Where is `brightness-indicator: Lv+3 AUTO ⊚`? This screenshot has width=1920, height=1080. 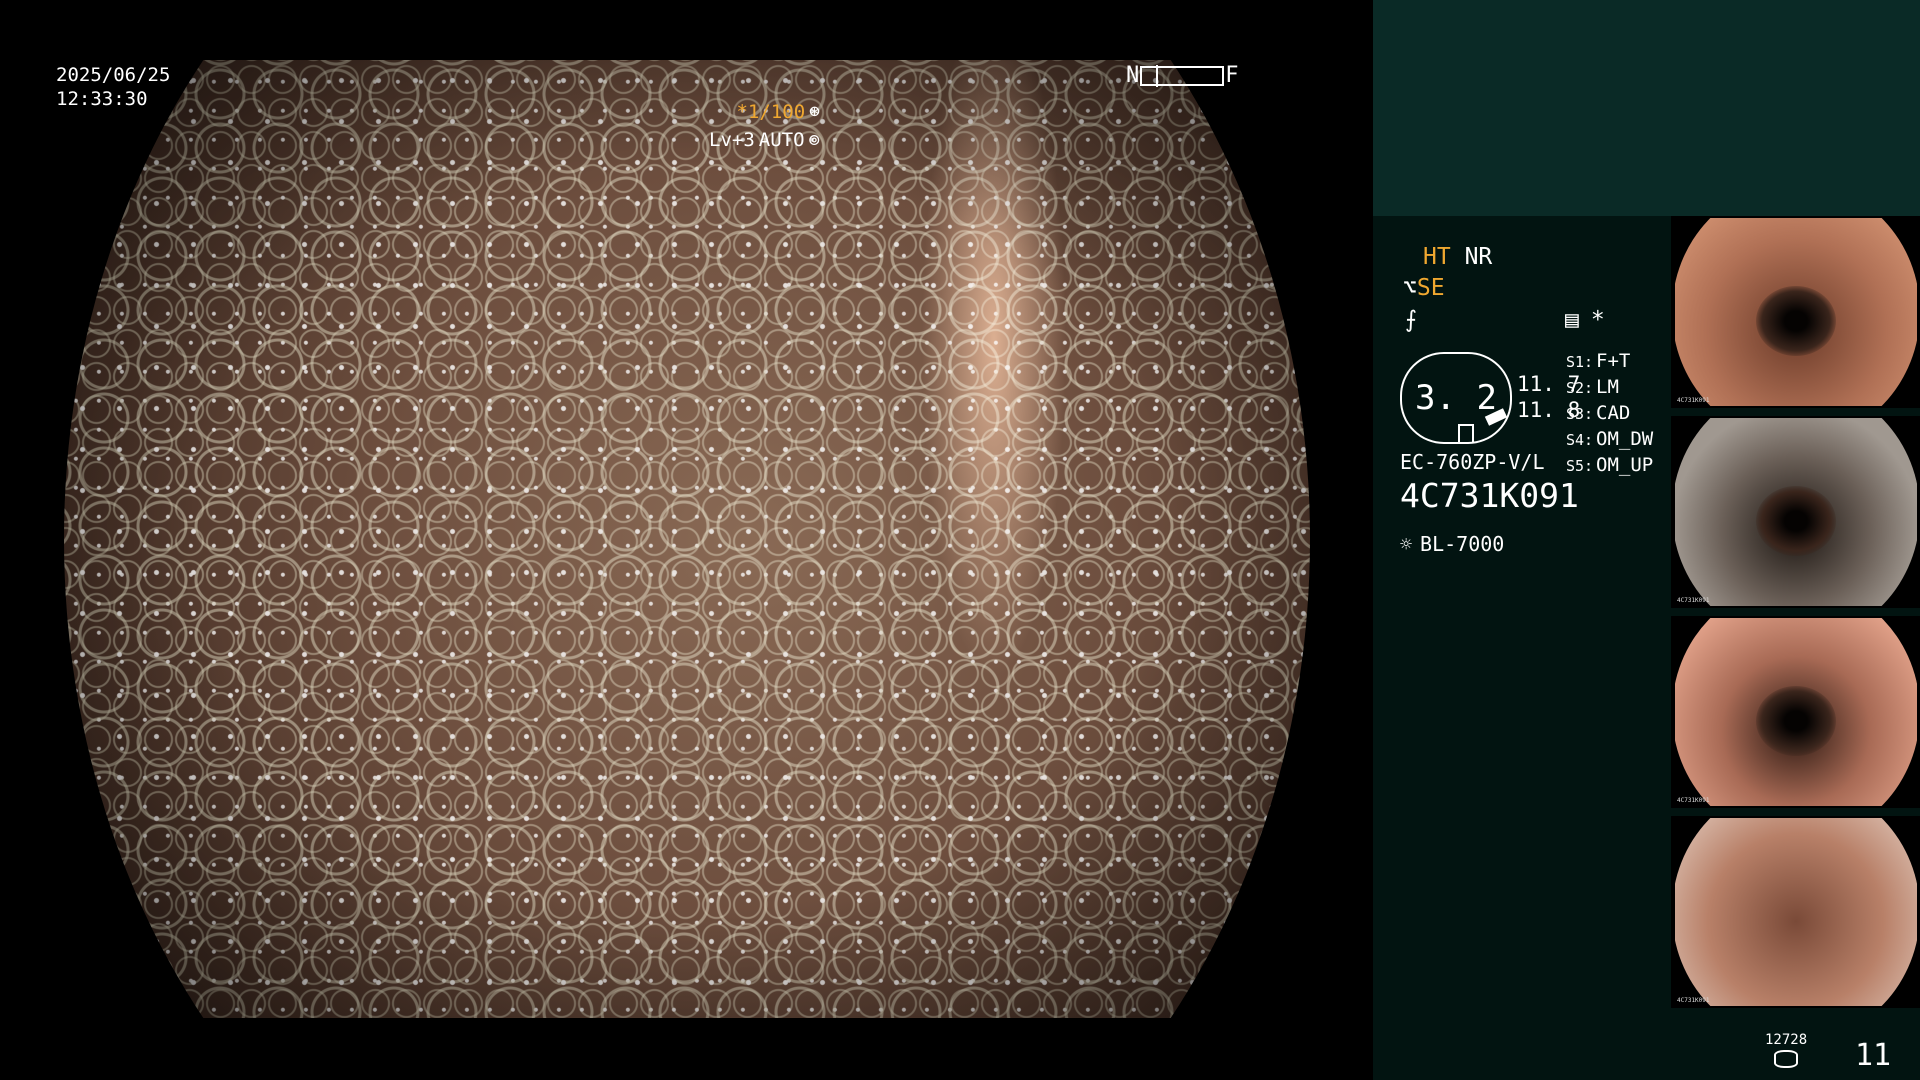
brightness-indicator: Lv+3 AUTO ⊚ is located at coordinates (764, 140).